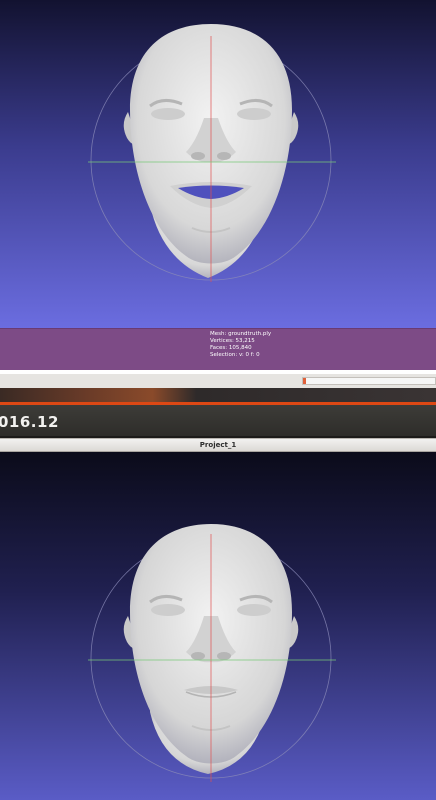 The width and height of the screenshot is (436, 800). What do you see at coordinates (241, 334) in the screenshot?
I see `mesh-name: Mesh: groundtruth.ply` at bounding box center [241, 334].